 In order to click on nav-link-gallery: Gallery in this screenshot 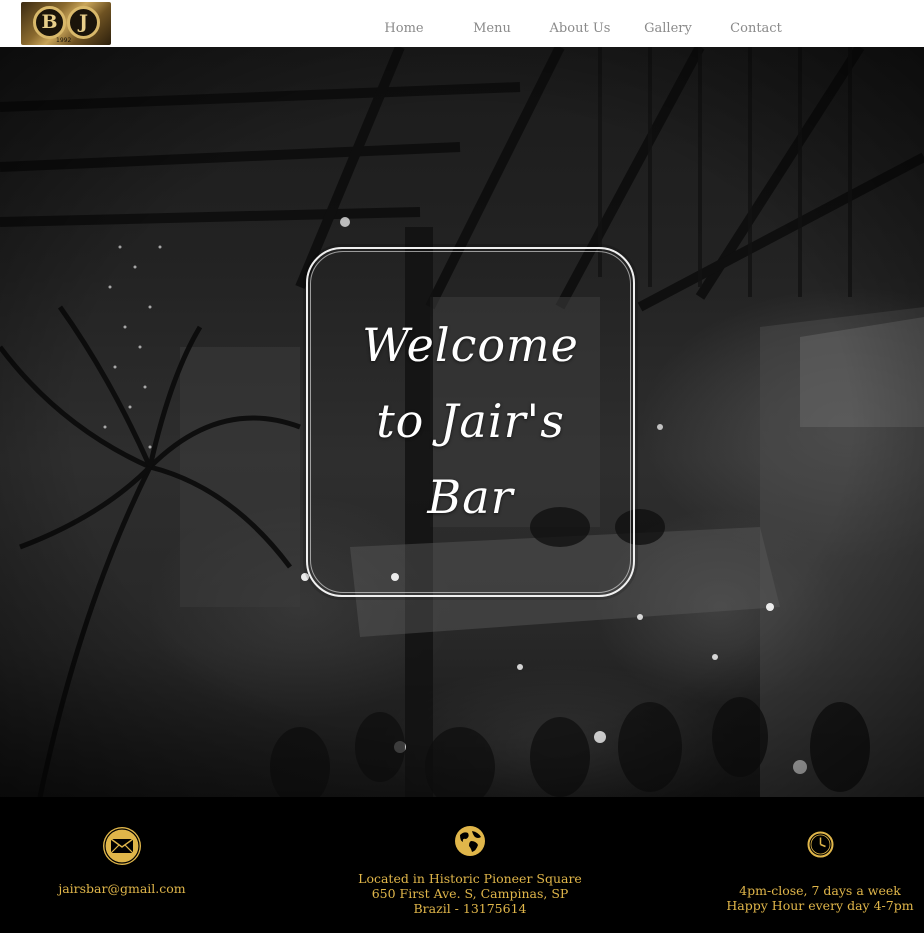, I will do `click(668, 24)`.